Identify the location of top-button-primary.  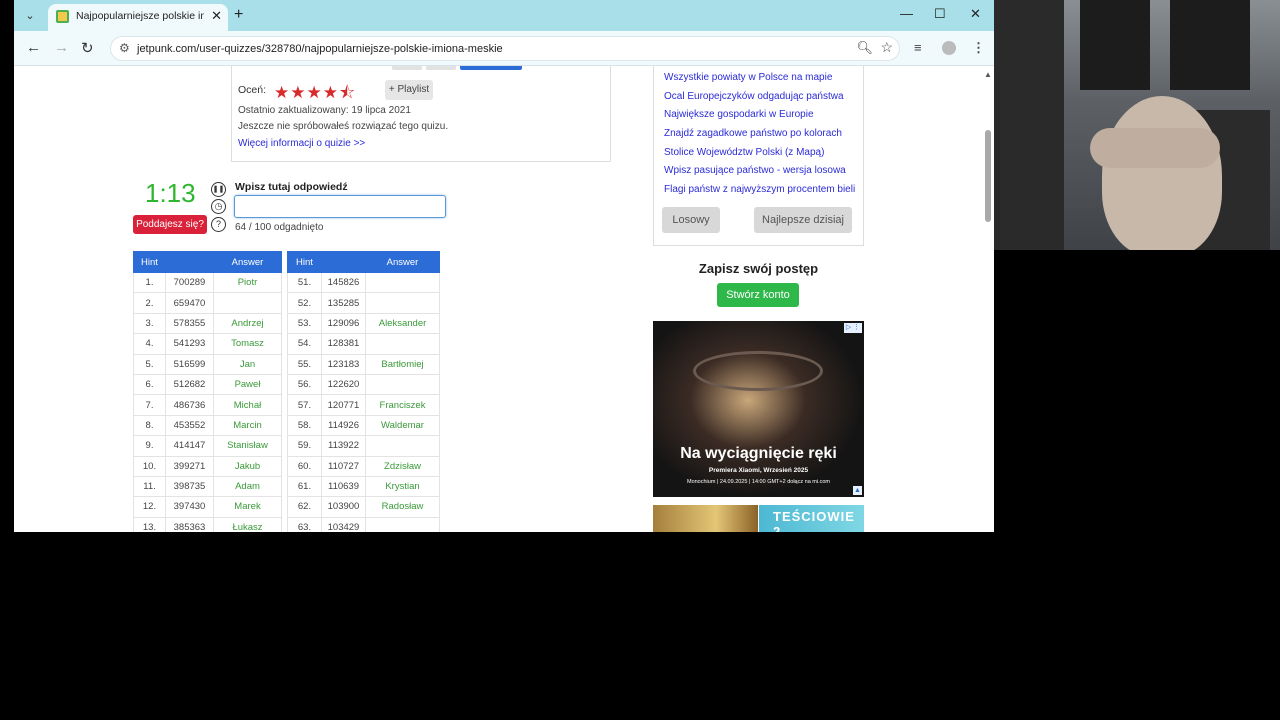
(491, 68).